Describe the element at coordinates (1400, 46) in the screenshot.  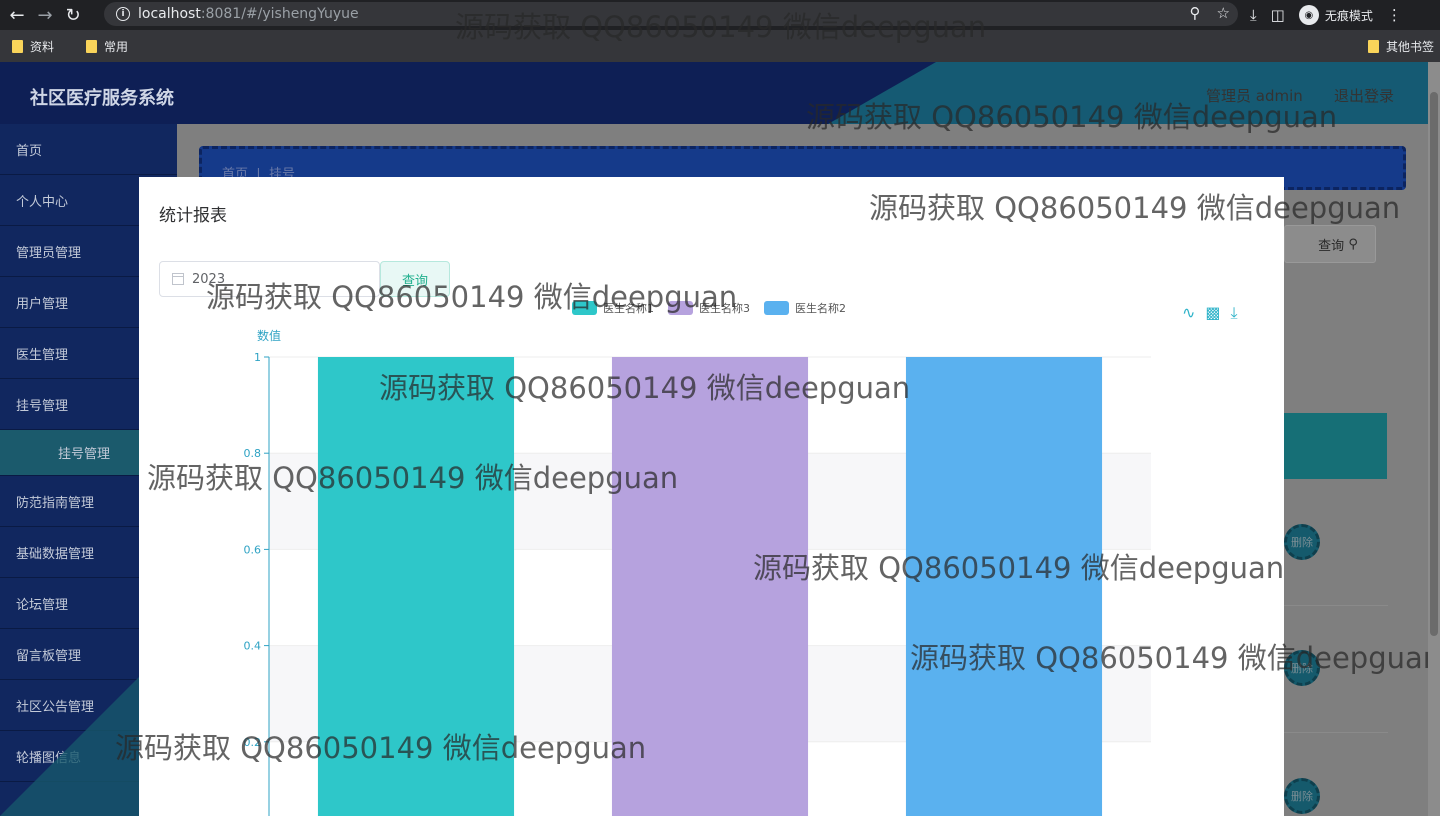
I see `other-bookmarks: 其他书签` at that location.